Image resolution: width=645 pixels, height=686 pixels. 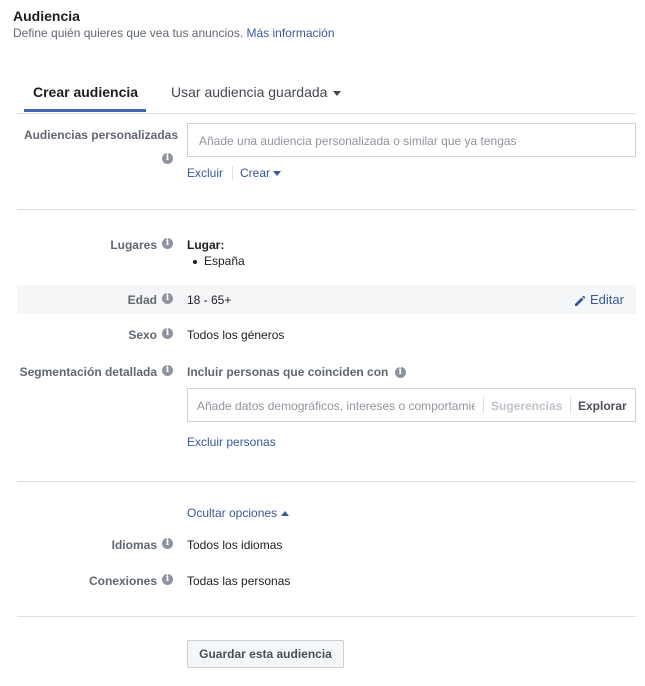 What do you see at coordinates (134, 545) in the screenshot?
I see `languages-label: Idiomas` at bounding box center [134, 545].